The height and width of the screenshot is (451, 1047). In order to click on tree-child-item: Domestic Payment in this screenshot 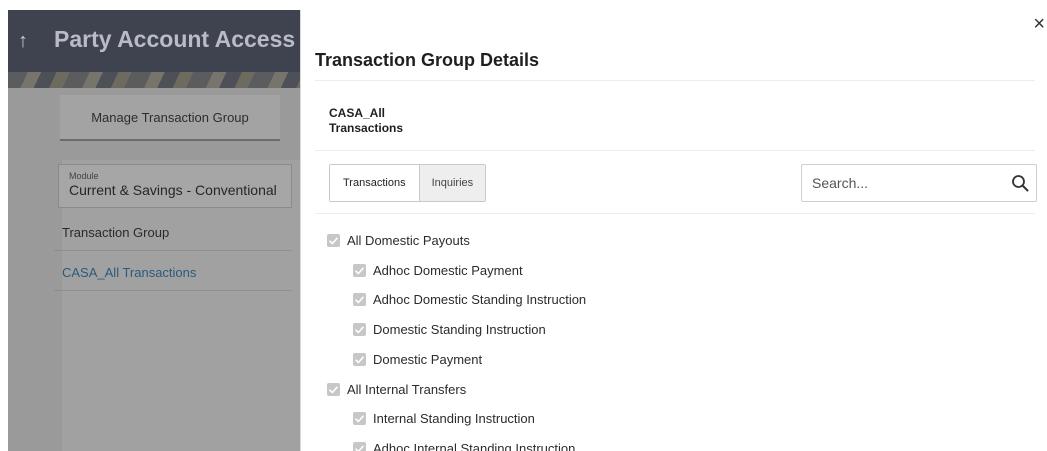, I will do `click(417, 359)`.